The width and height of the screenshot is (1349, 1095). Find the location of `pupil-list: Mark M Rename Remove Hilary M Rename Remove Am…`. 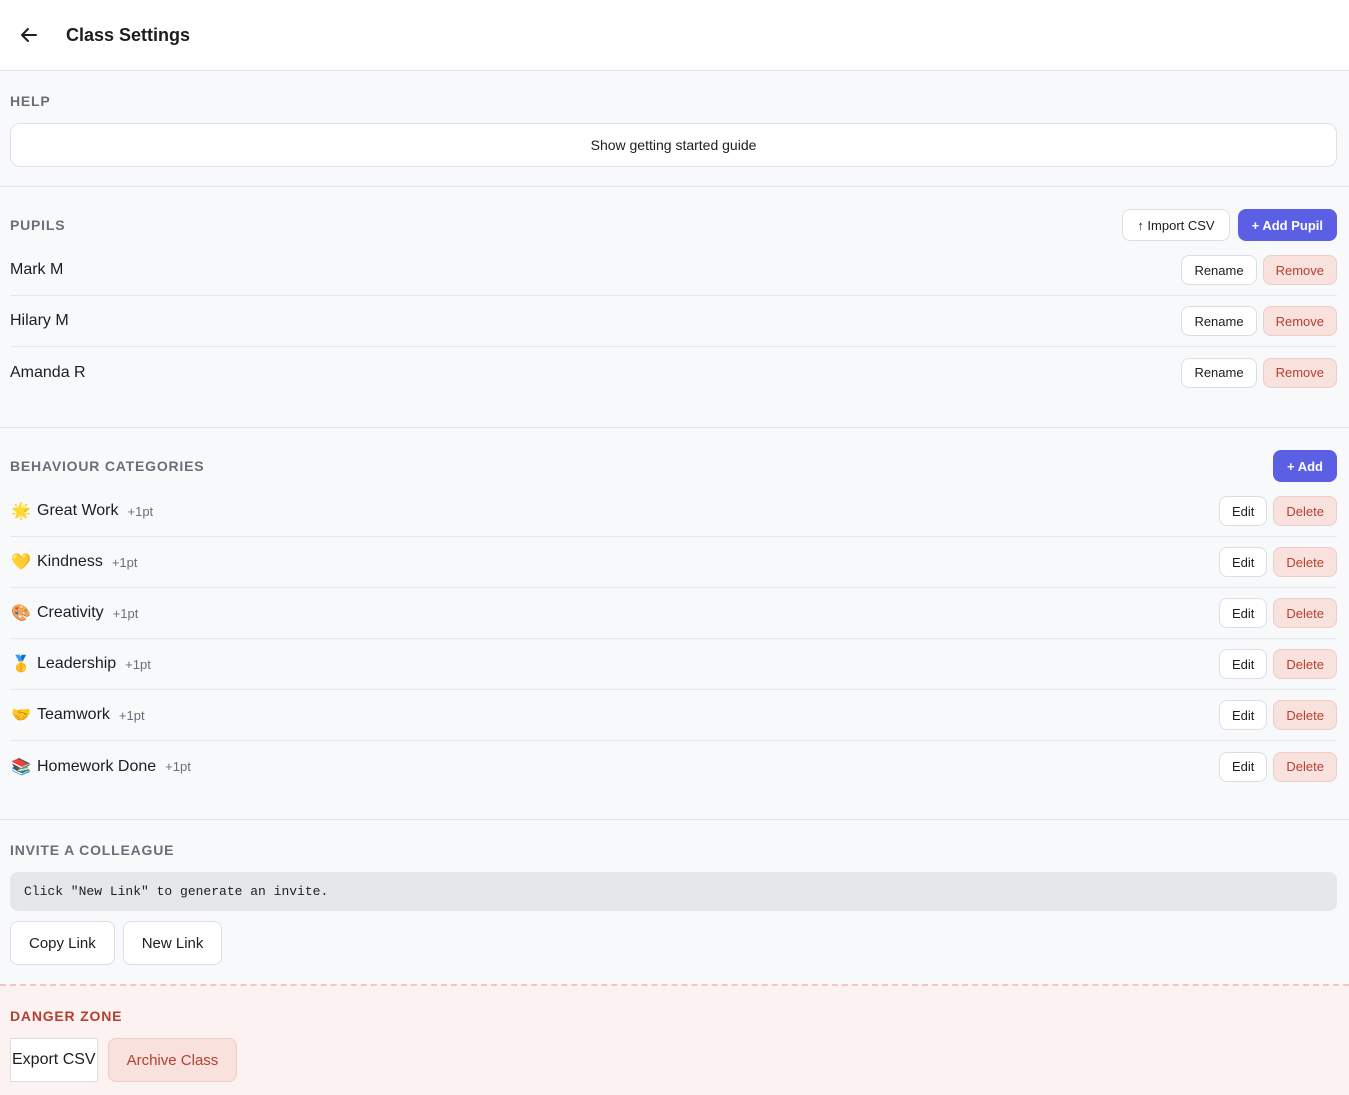

pupil-list: Mark M Rename Remove Hilary M Rename Remove Am… is located at coordinates (673, 321).